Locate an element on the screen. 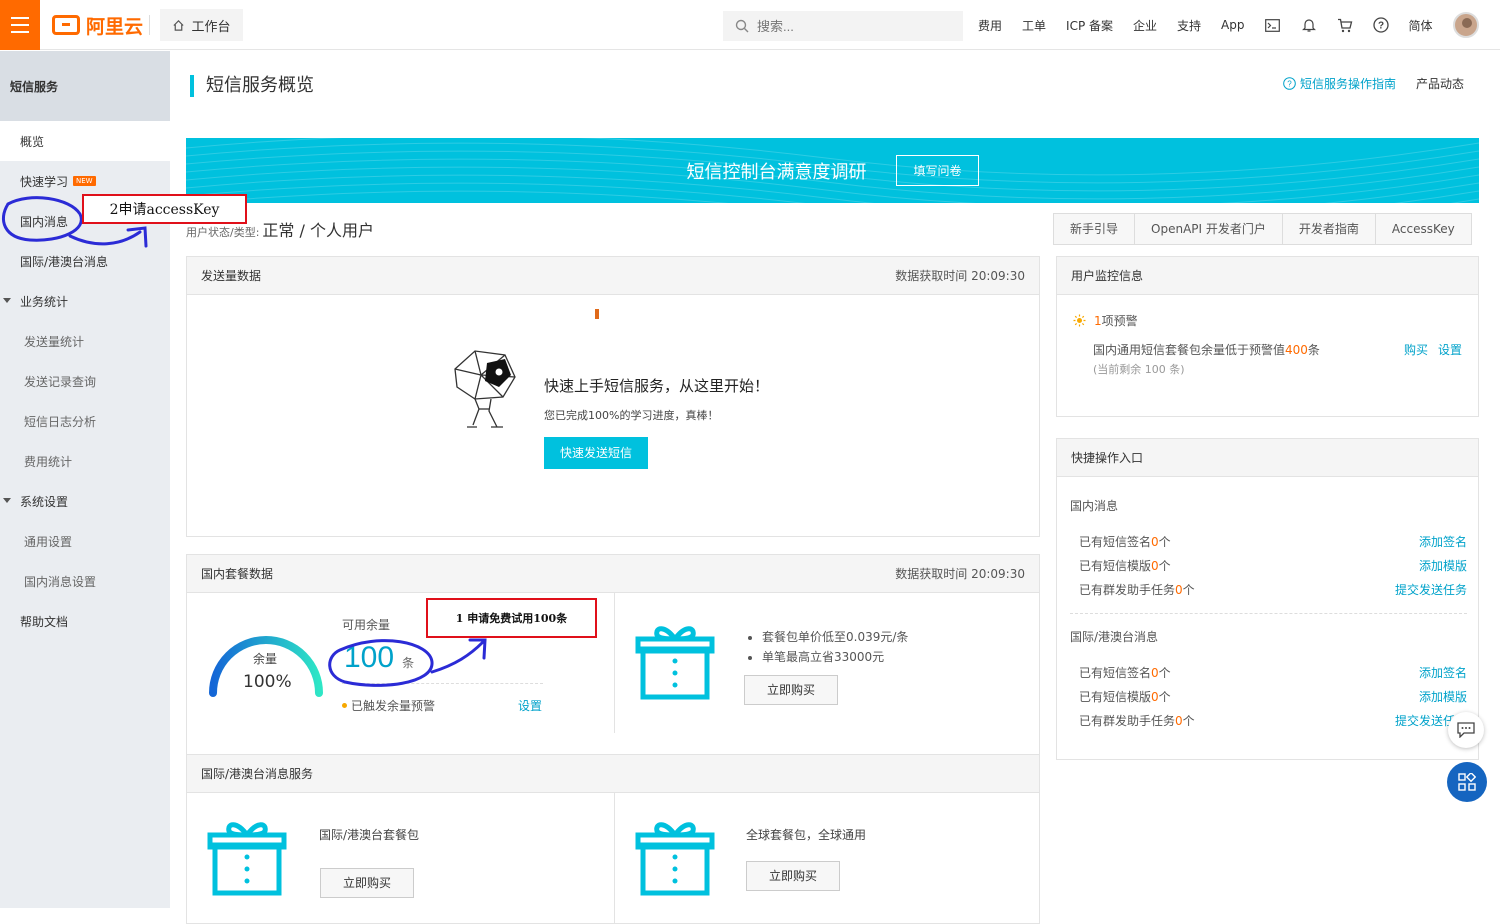  sidebar-item-domestic-settings: 国内消息设置 is located at coordinates (85, 581).